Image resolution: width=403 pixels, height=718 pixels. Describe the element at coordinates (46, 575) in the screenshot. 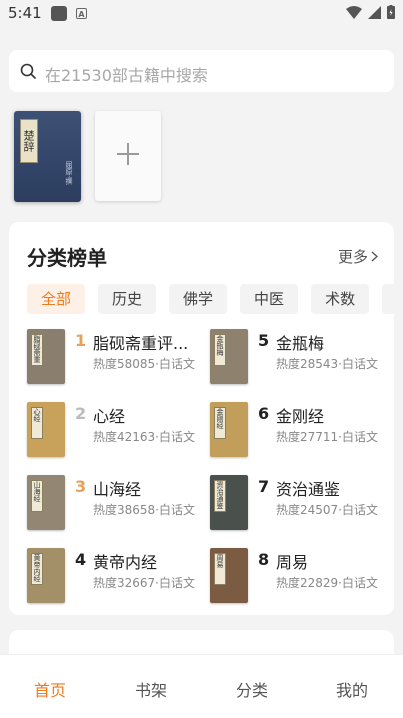

I see `book-cover: 黄帝内经` at that location.